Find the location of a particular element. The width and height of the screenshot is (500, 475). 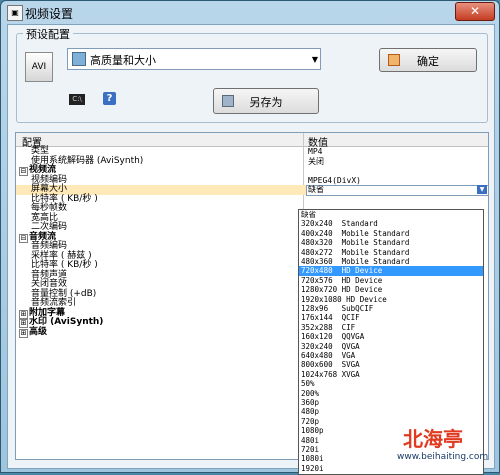

dropdown-option: 400x240 Mobile Standard is located at coordinates (391, 233).